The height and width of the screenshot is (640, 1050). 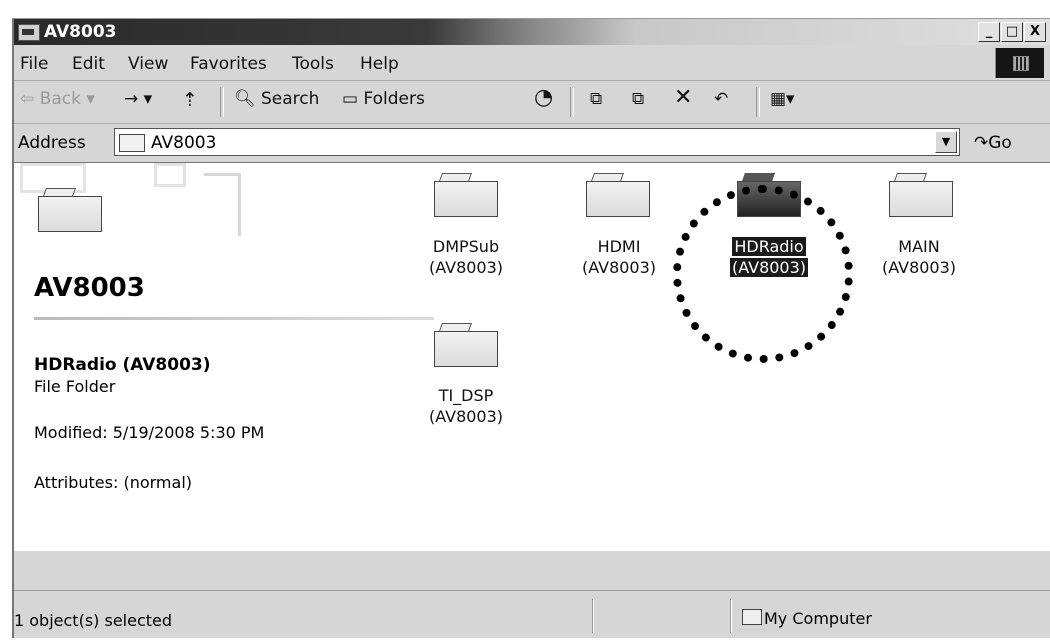 I want to click on copy-to-icon: ⧉, so click(x=638, y=99).